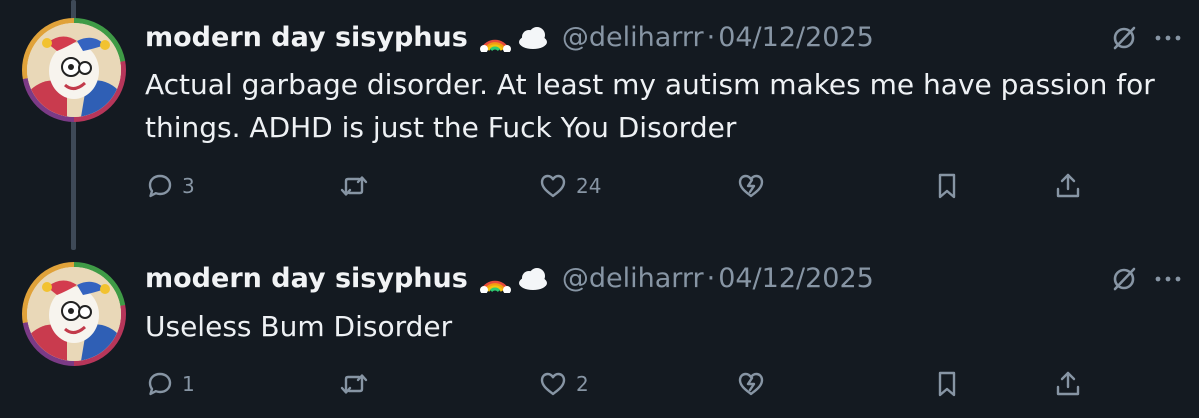  What do you see at coordinates (621, 384) in the screenshot?
I see `post-actions: 1 2` at bounding box center [621, 384].